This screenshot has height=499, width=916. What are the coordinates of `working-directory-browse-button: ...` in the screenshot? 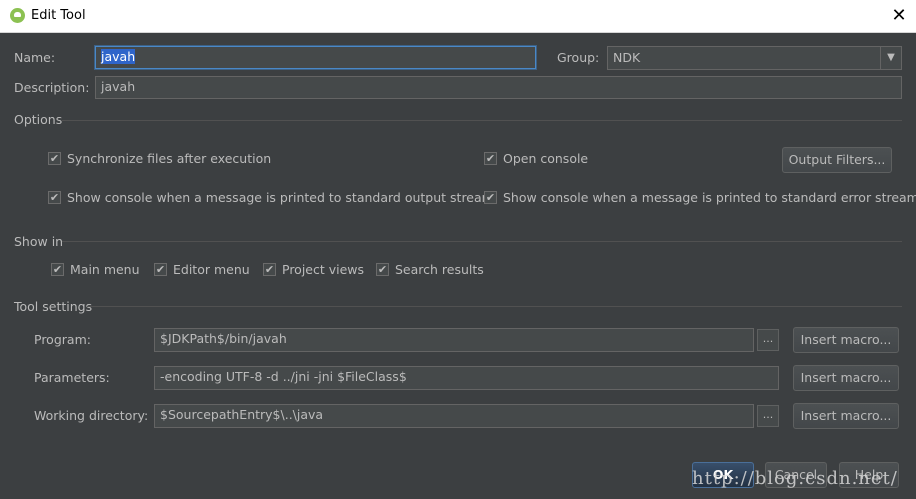 It's located at (768, 416).